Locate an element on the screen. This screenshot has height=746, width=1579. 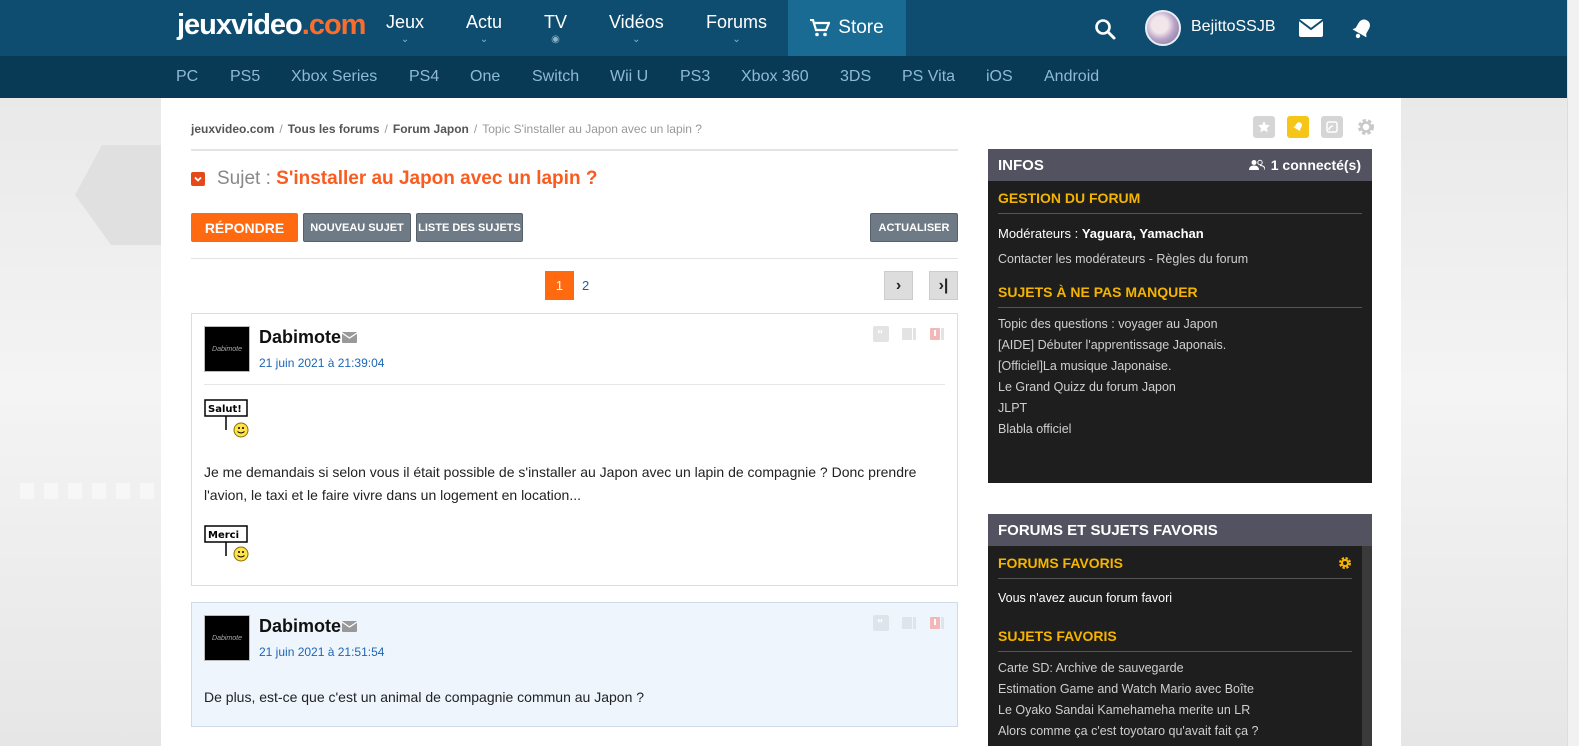
rss-icon is located at coordinates (1332, 127).